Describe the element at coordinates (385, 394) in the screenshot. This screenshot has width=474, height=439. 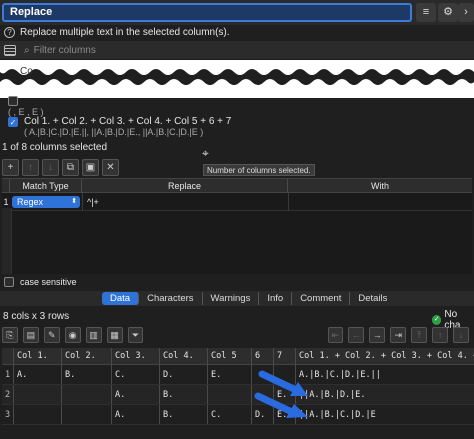
I see `table-cell: ||A.|B.|D.|E.` at that location.